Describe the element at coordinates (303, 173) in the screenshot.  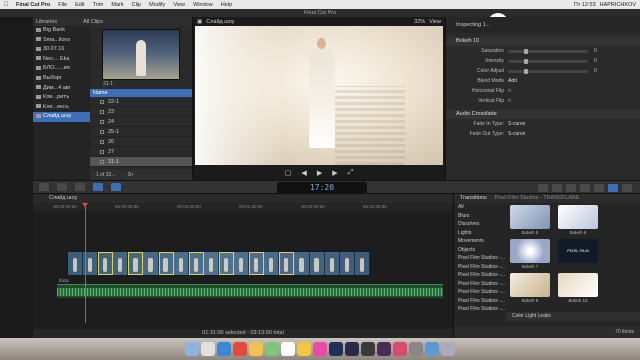
I see `previous-frame-icon: ◀` at that location.